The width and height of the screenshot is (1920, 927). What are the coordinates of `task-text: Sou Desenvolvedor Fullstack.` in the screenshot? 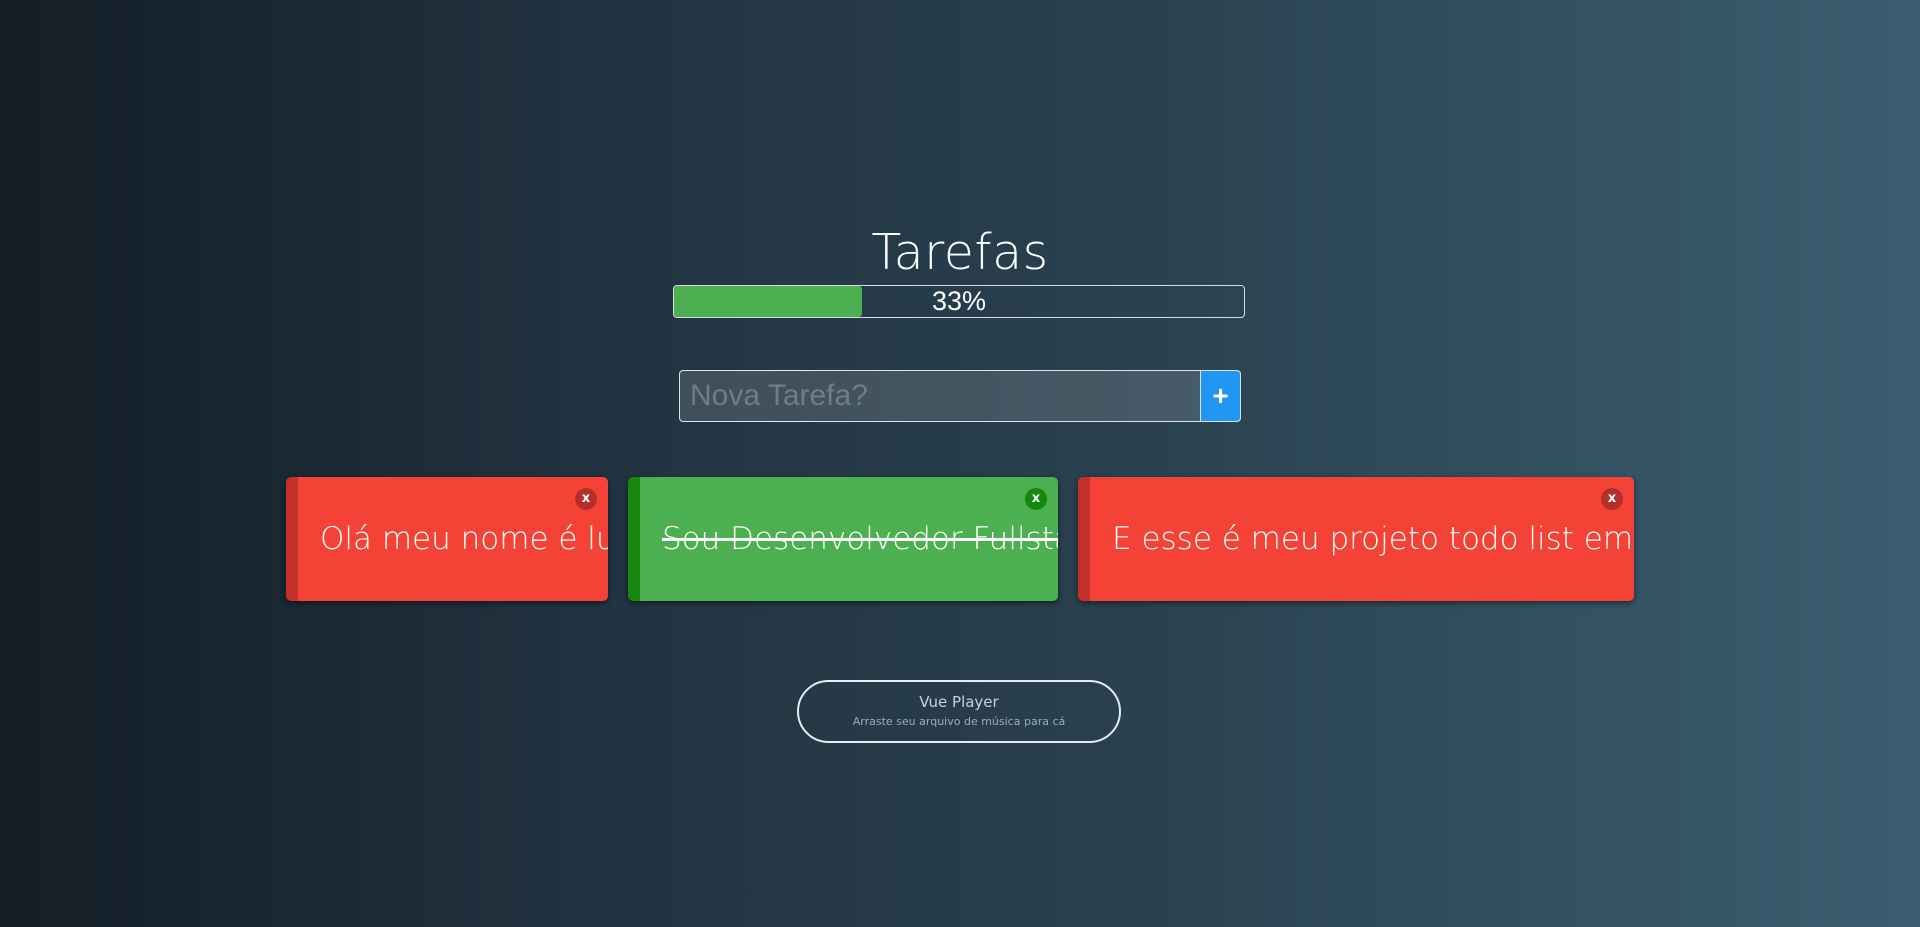 It's located at (860, 539).